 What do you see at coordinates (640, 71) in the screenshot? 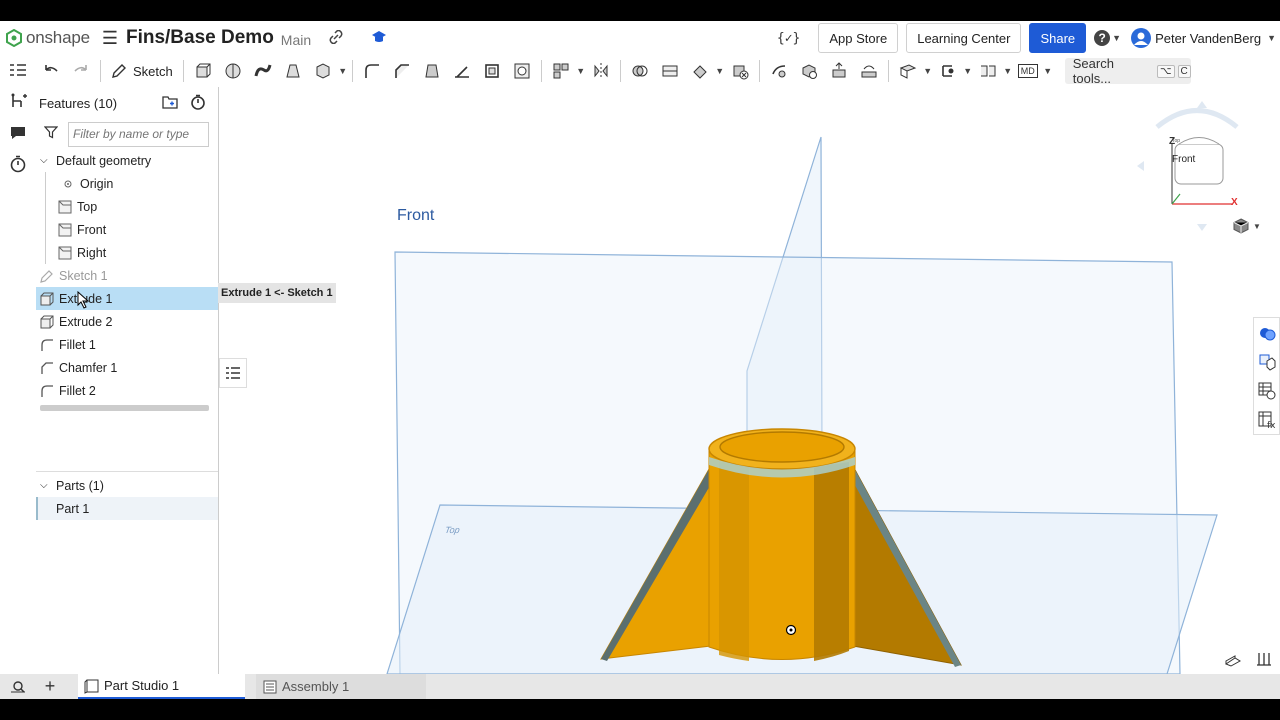
I see `boolean-icon` at bounding box center [640, 71].